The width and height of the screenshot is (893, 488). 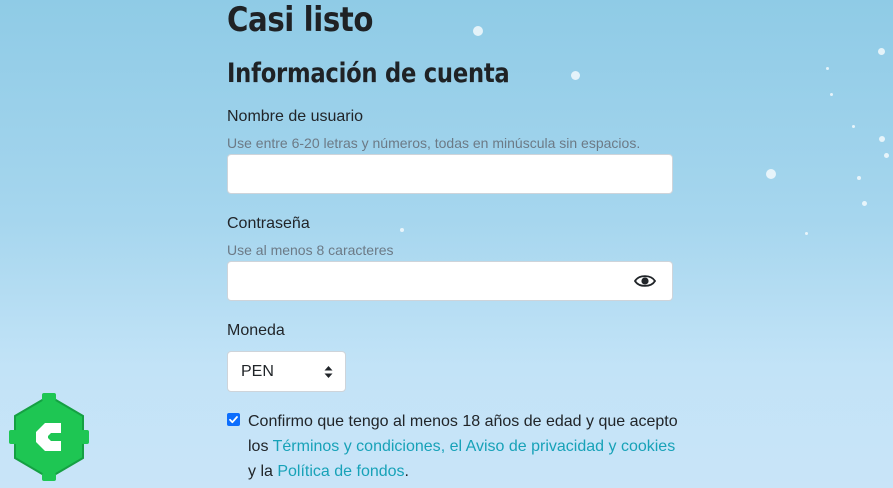 I want to click on currency-label: Moneda, so click(x=256, y=330).